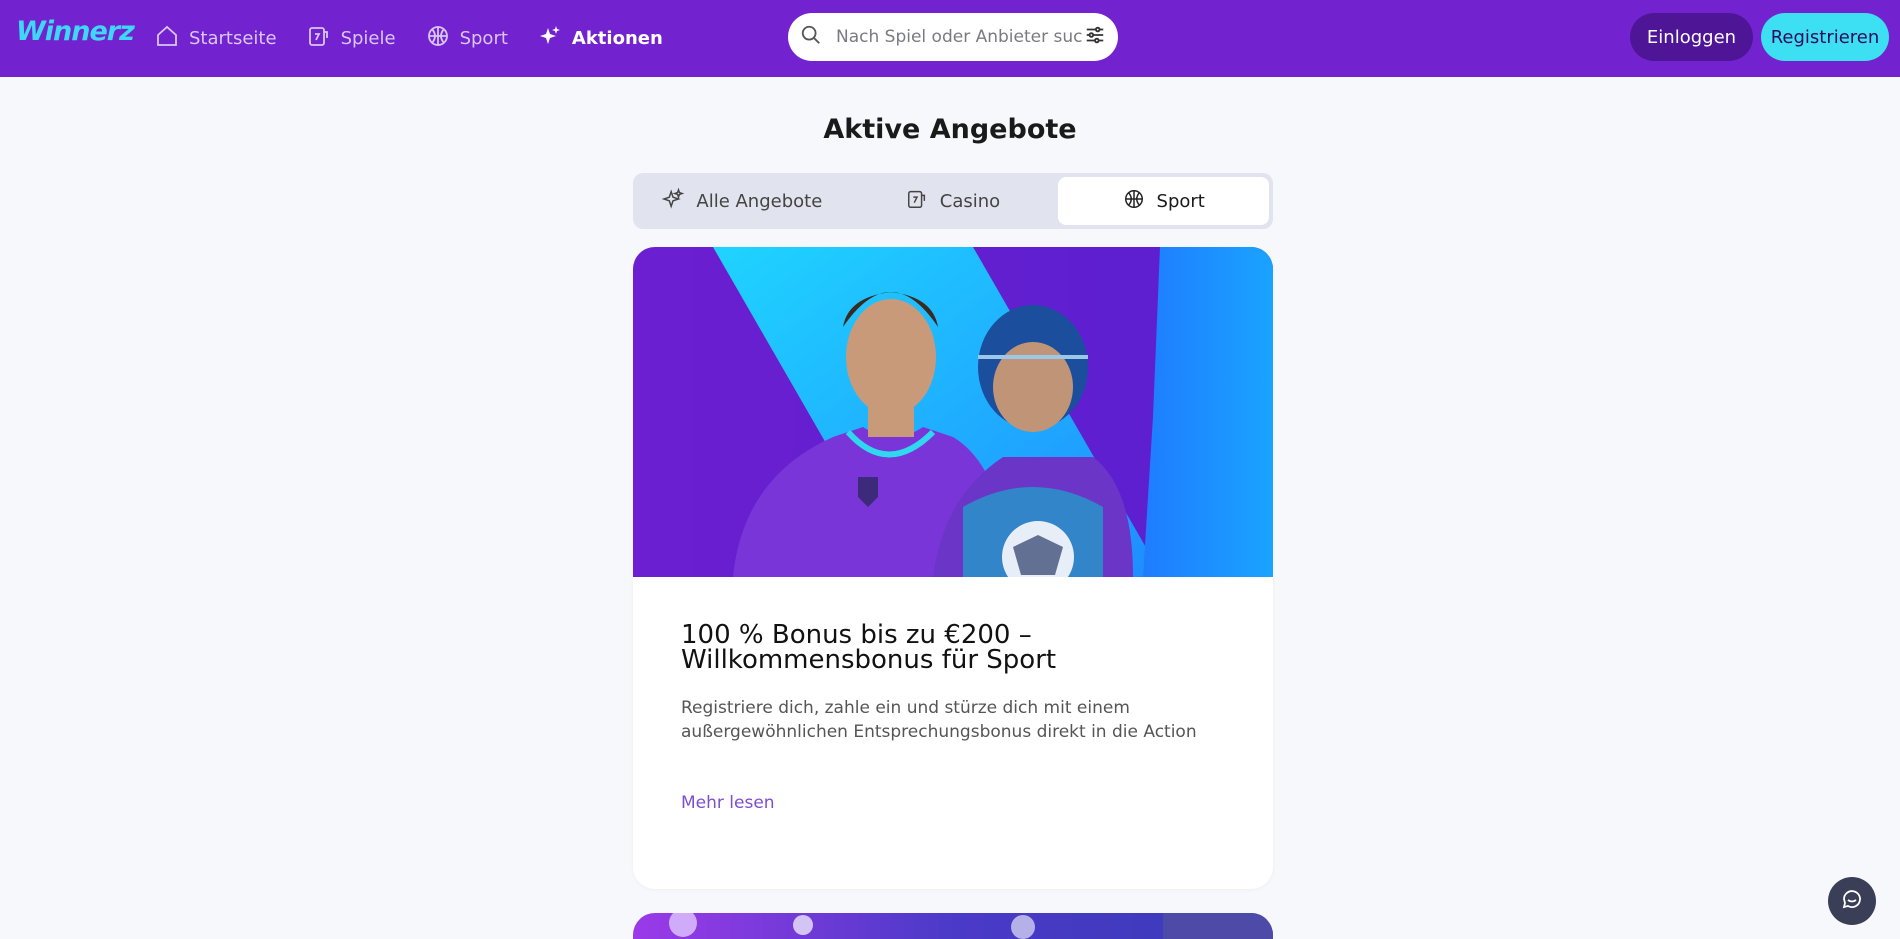 The image size is (1900, 939). I want to click on main-nav: Startseite Spiele Sport Aktionen, so click(424, 38).